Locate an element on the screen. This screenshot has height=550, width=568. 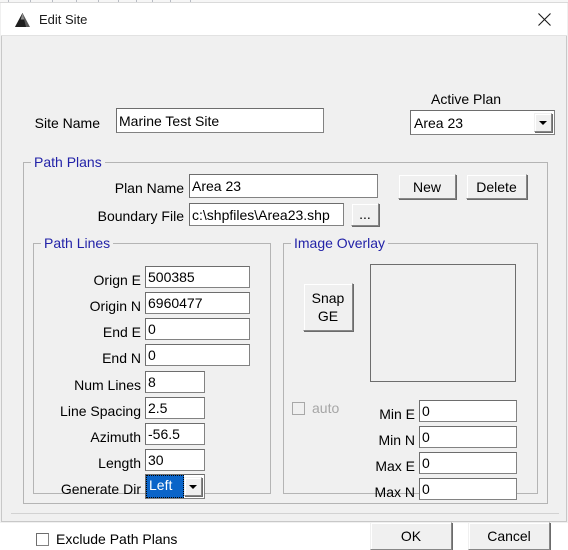
plan-name-label: Plan Name is located at coordinates (149, 188).